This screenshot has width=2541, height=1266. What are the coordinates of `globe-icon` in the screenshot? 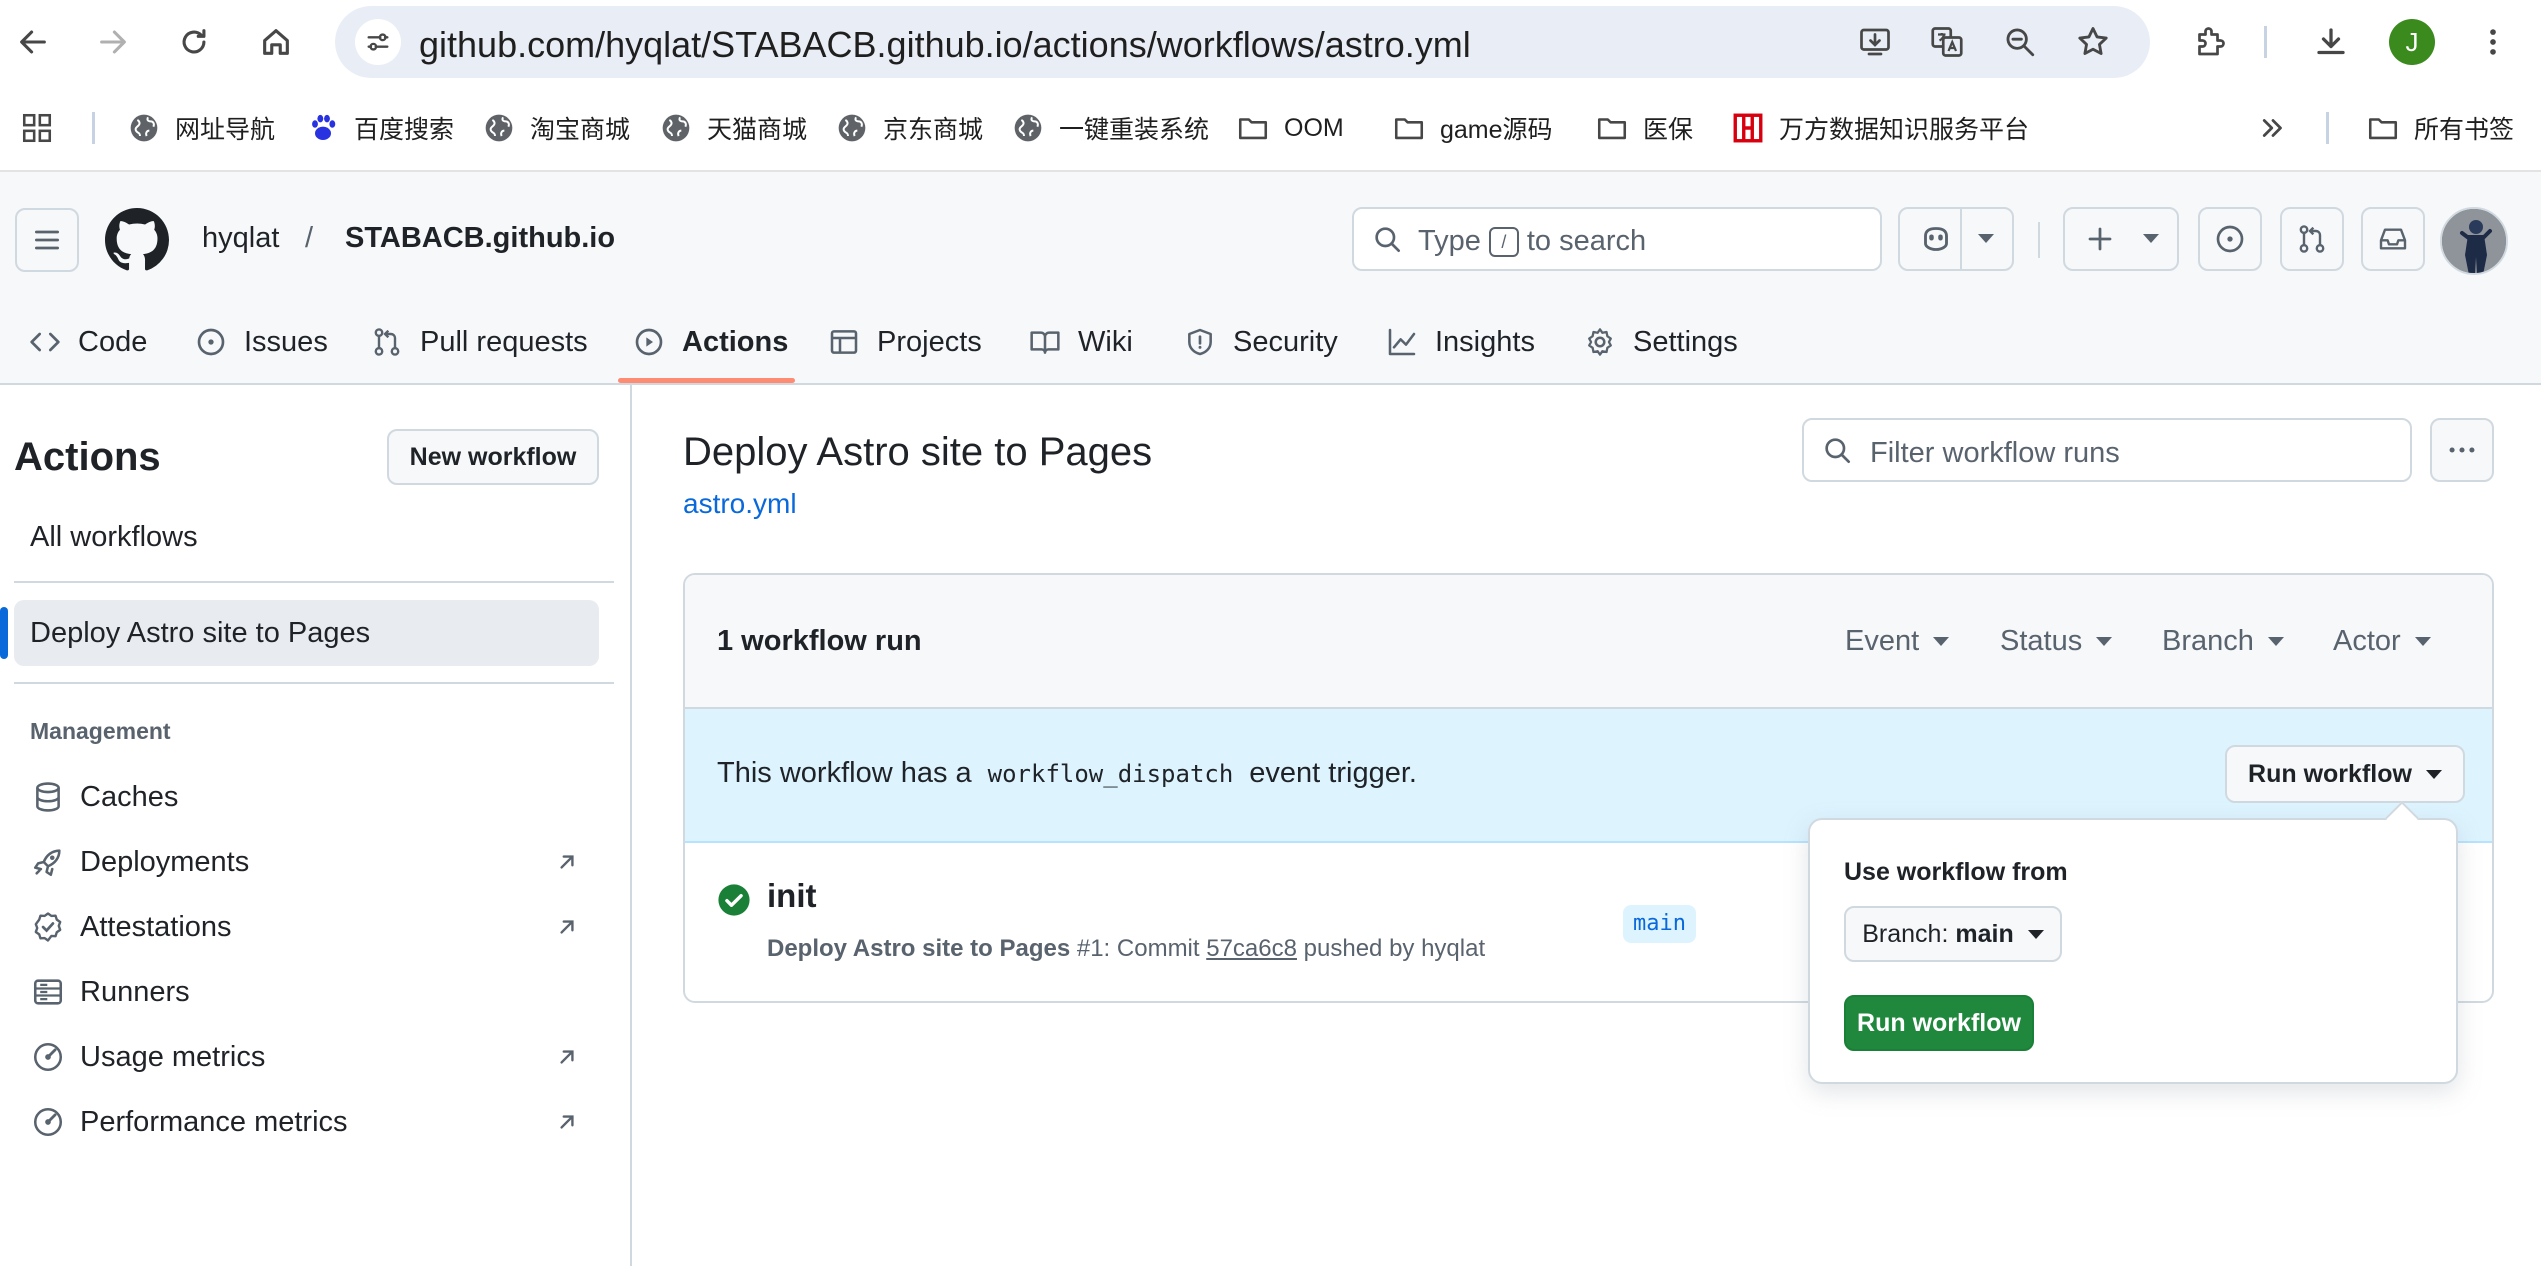 It's located at (676, 128).